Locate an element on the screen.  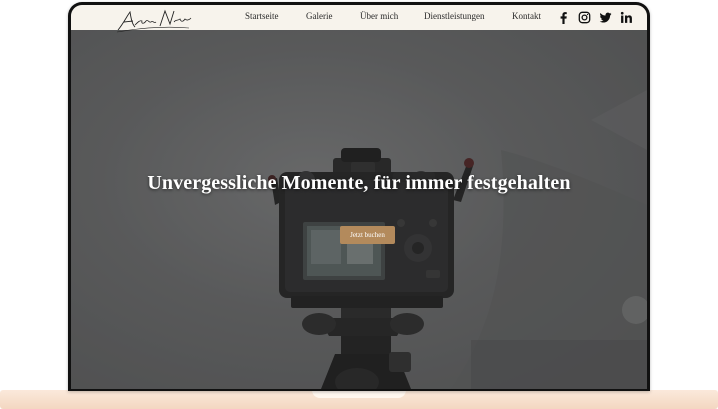
nav-dienstleistungen: Dienstleistungen is located at coordinates (454, 16).